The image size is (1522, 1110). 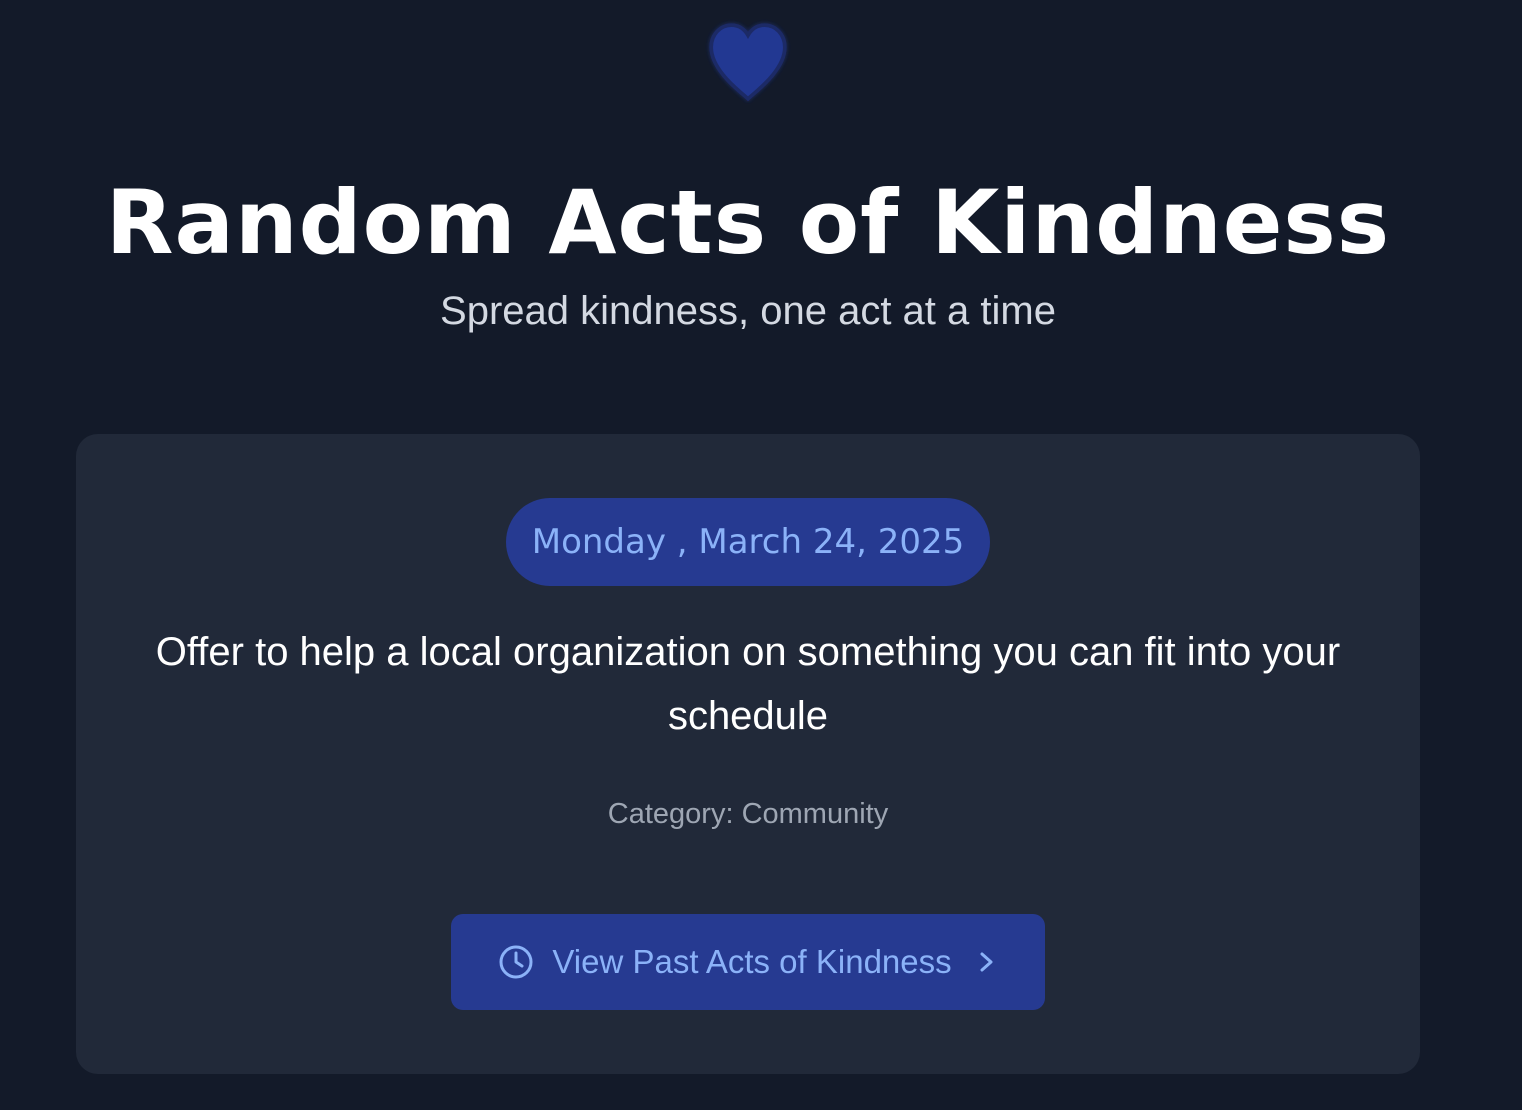 What do you see at coordinates (748, 311) in the screenshot?
I see `page-subtitle: Spread kindness, one act at a time` at bounding box center [748, 311].